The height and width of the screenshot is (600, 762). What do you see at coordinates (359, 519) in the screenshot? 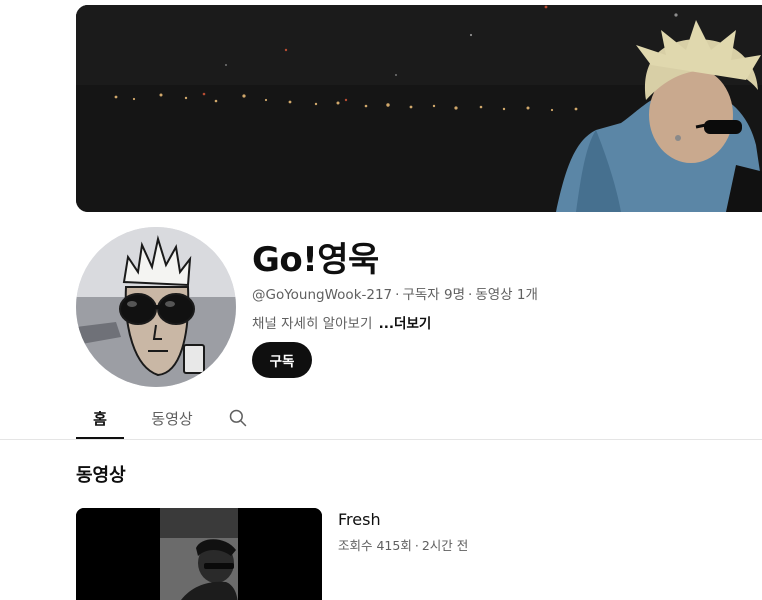
I see `video-title: Fresh` at bounding box center [359, 519].